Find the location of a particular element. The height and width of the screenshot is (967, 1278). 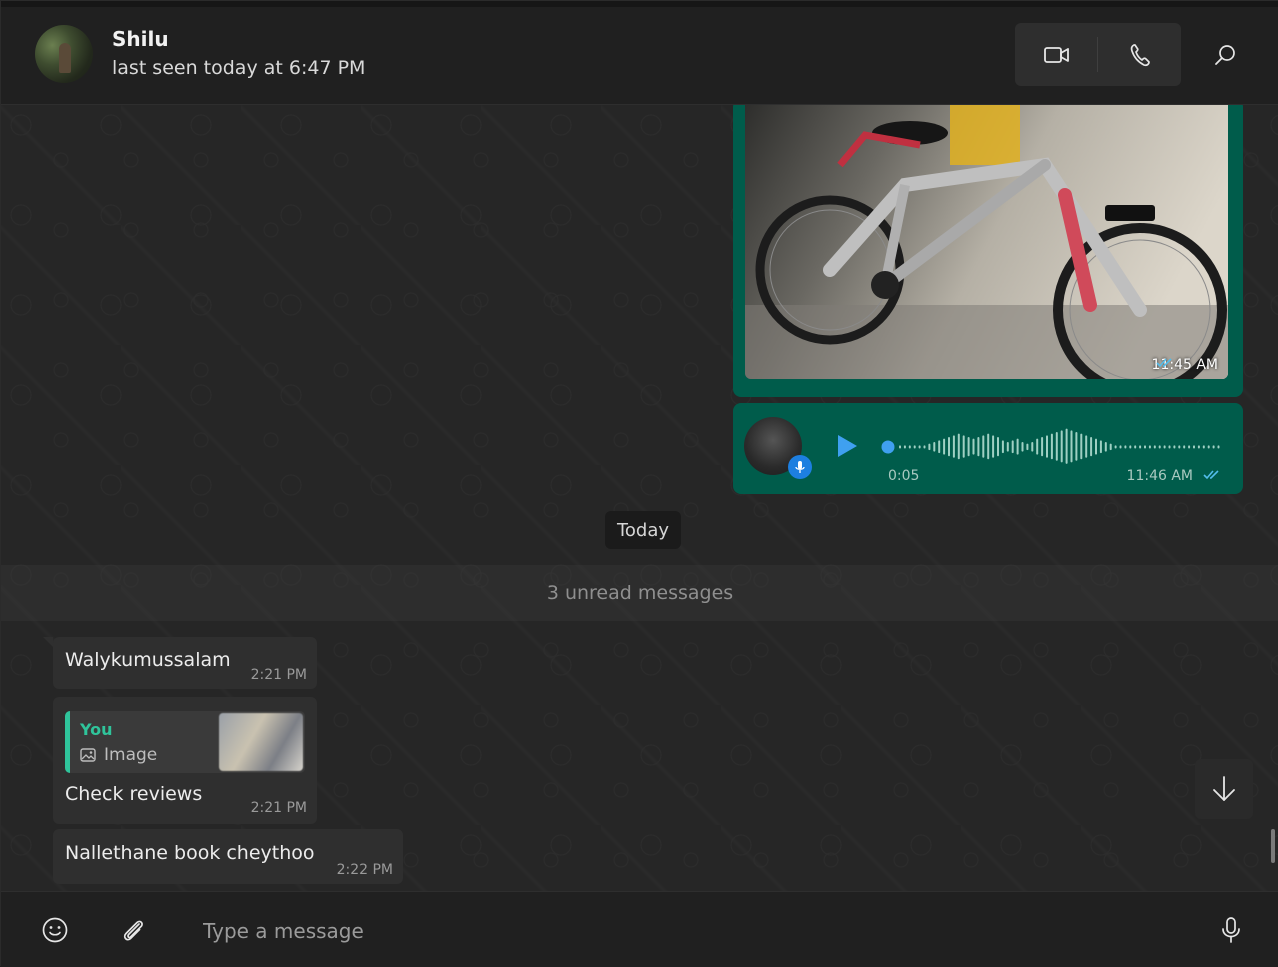

scroll-to-bottom-button is located at coordinates (1224, 789).